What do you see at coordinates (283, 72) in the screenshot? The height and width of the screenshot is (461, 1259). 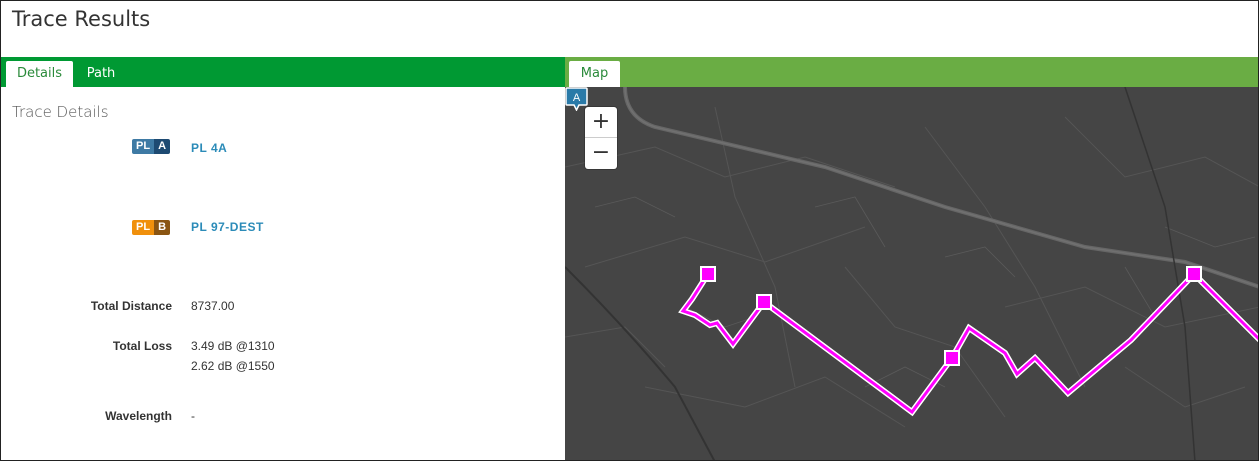 I see `details-tabbar: Details Path` at bounding box center [283, 72].